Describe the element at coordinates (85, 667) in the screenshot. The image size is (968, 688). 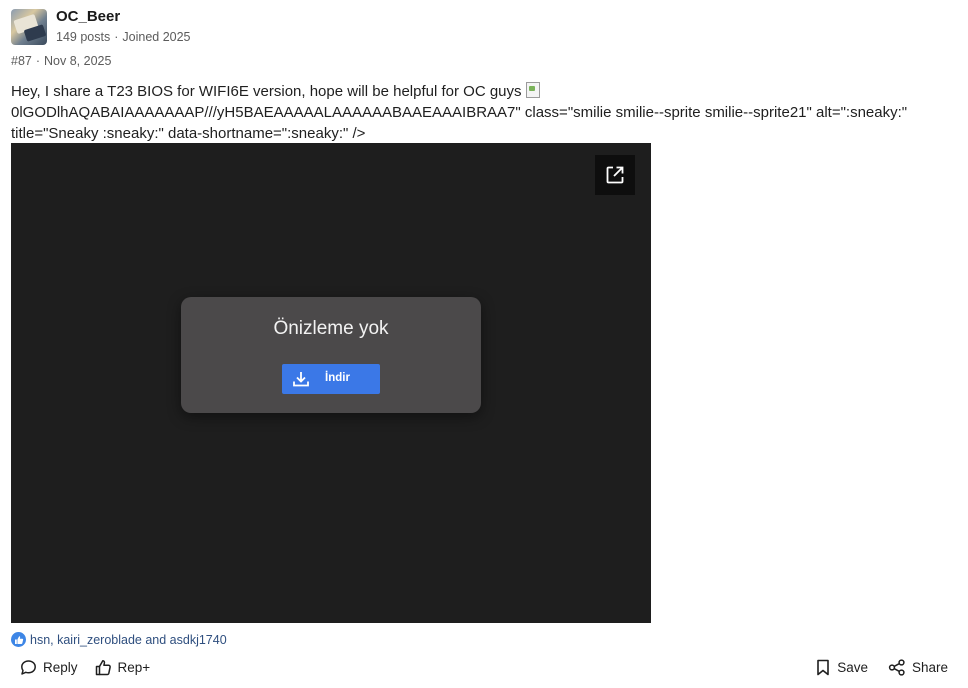
I see `post-actions-left: Reply Rep+` at that location.